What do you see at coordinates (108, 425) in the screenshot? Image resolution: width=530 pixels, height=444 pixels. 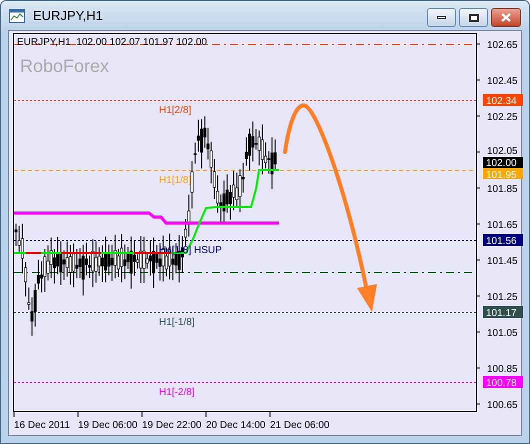 I see `time-axis-label: 19 Dec 06:00` at bounding box center [108, 425].